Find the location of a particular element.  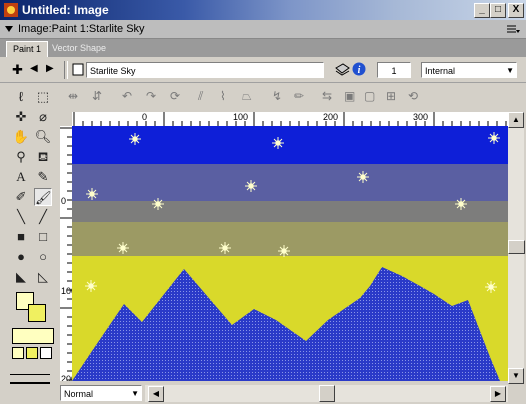

paint-bucket-tool-icon: ⛾ is located at coordinates (43, 157).